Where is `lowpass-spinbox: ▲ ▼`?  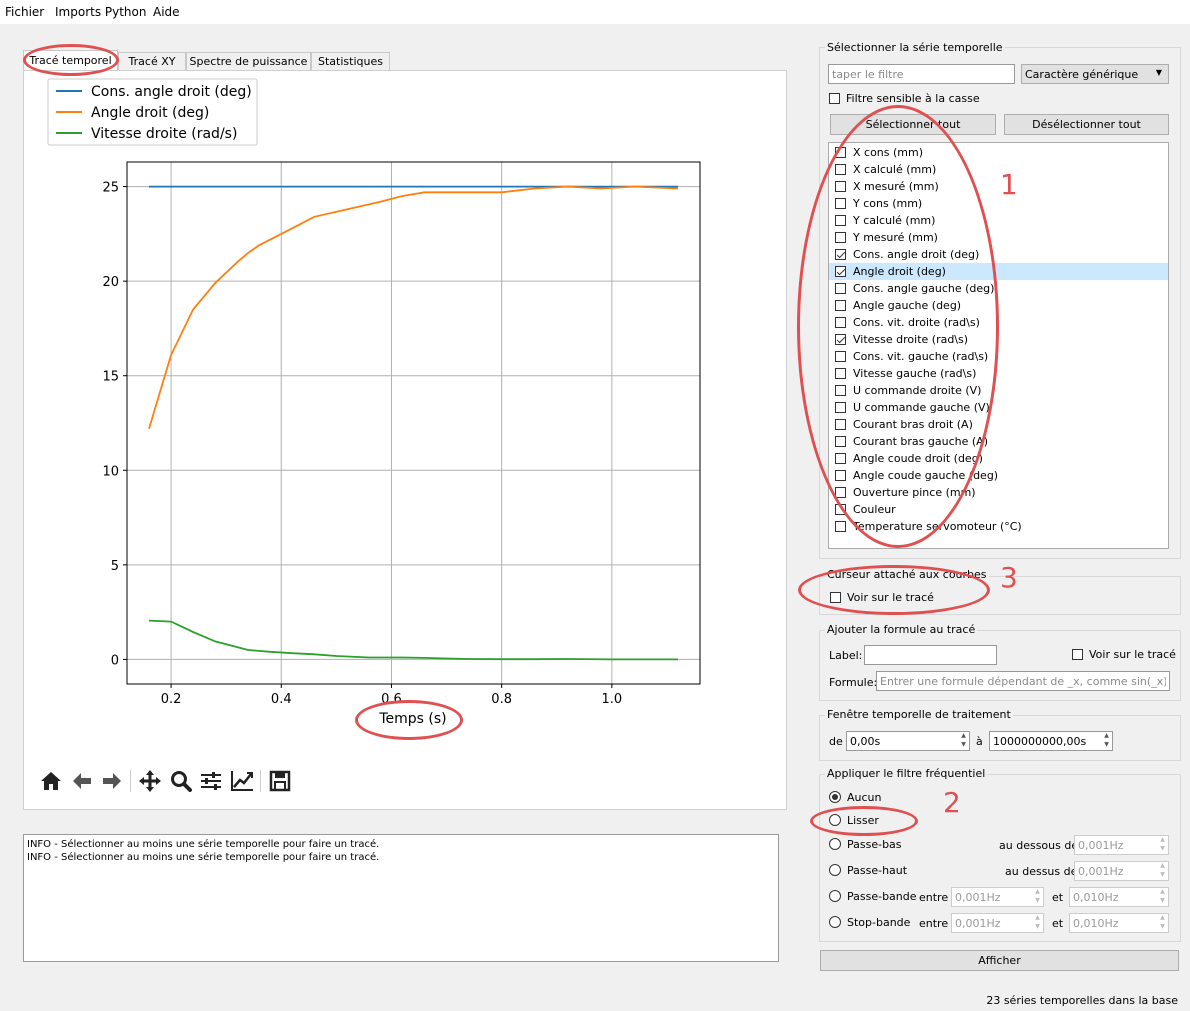 lowpass-spinbox: ▲ ▼ is located at coordinates (1121, 845).